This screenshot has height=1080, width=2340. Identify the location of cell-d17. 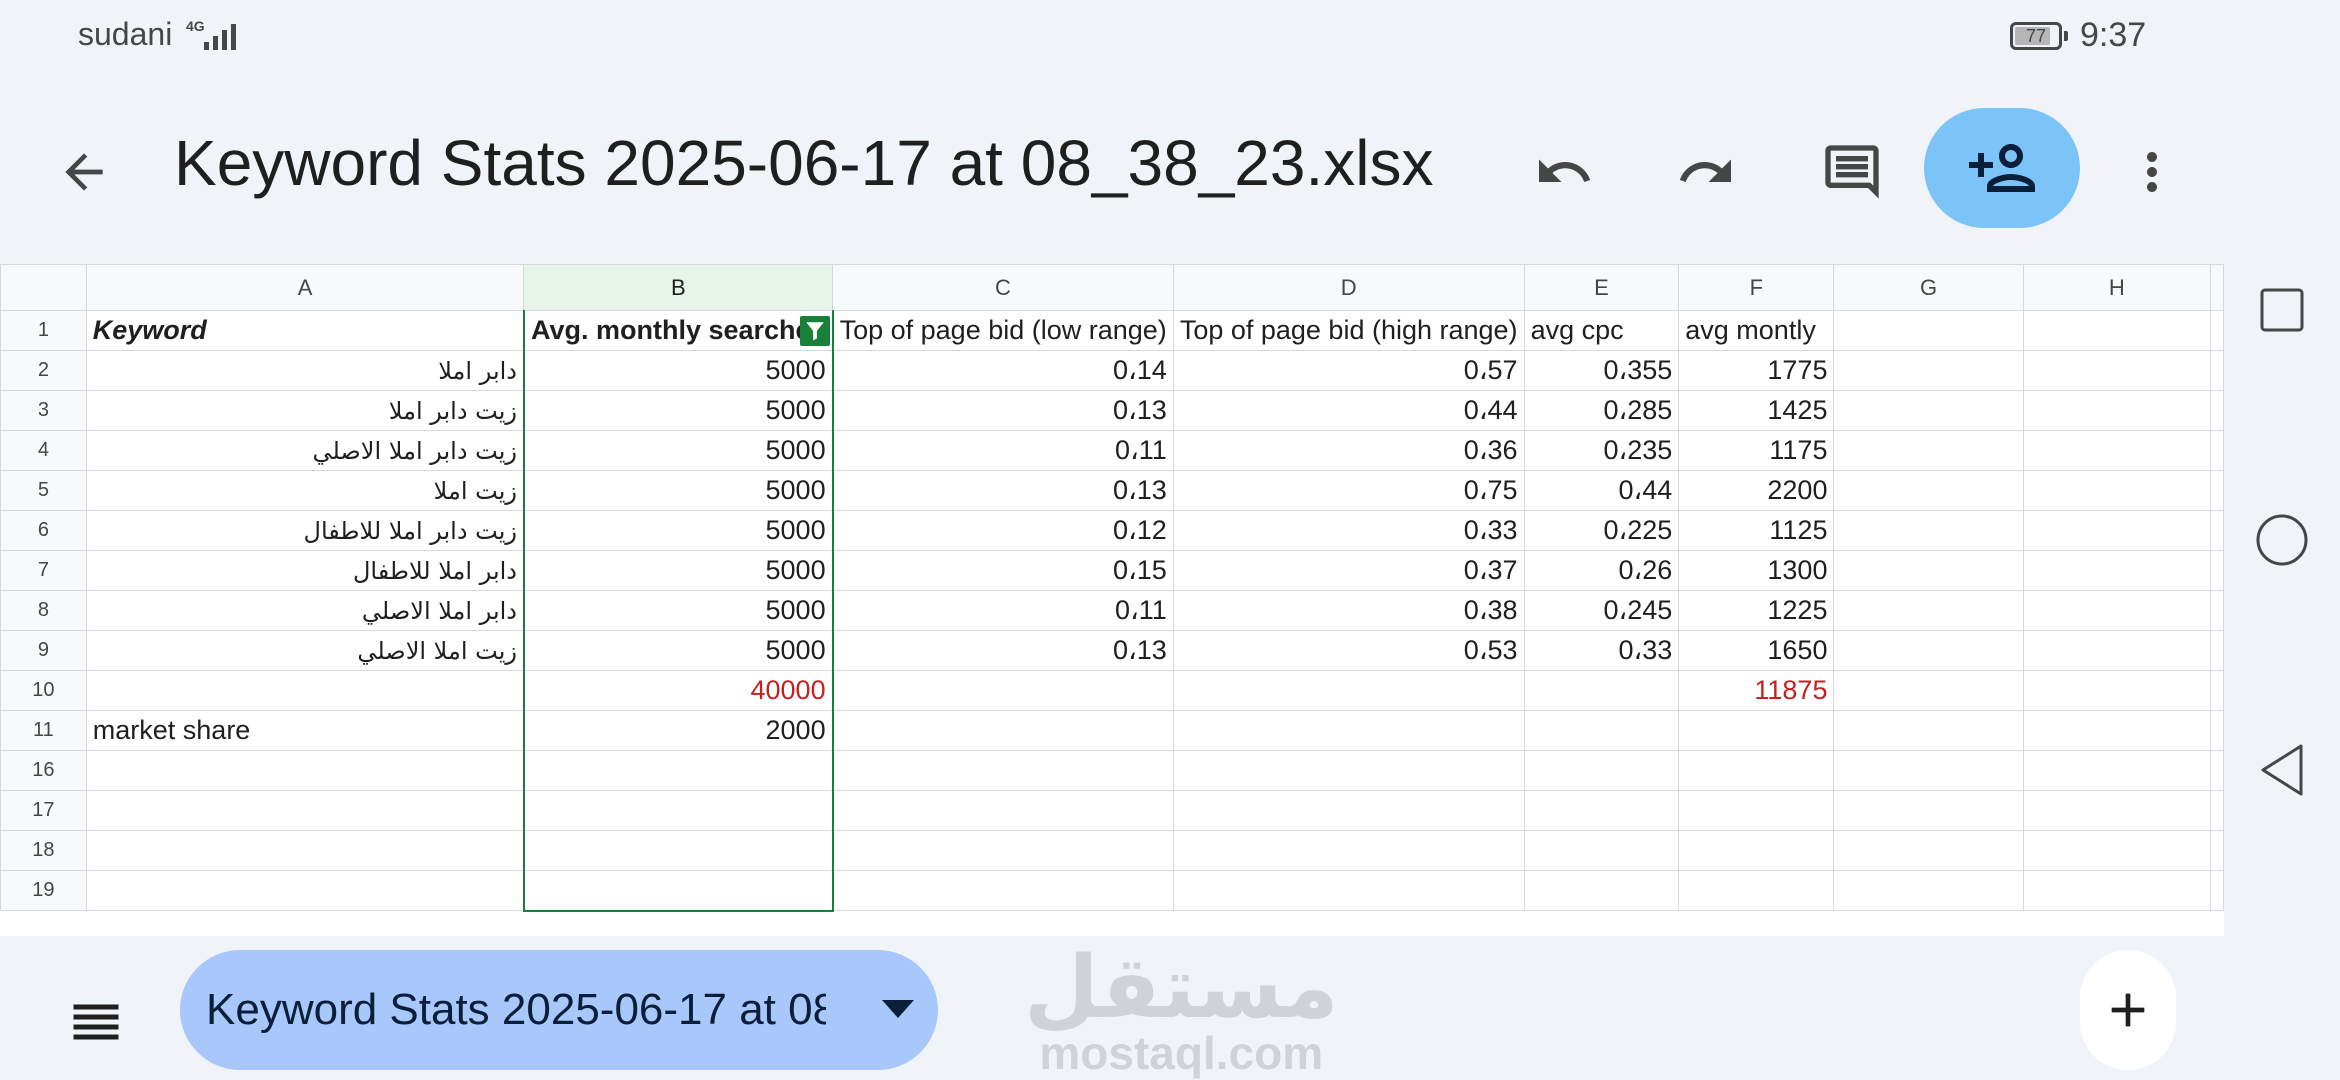
(1348, 810).